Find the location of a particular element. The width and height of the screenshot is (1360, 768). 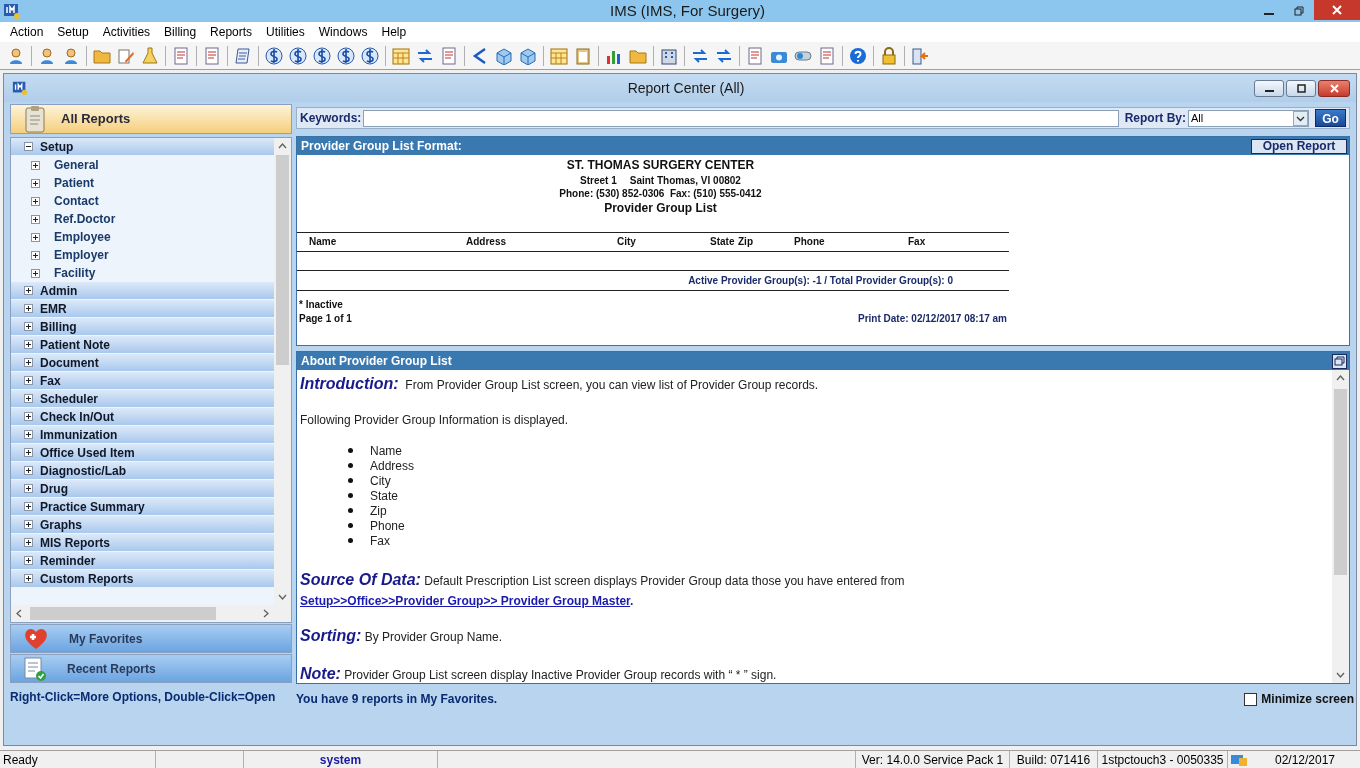

collapse-icon is located at coordinates (28, 146).